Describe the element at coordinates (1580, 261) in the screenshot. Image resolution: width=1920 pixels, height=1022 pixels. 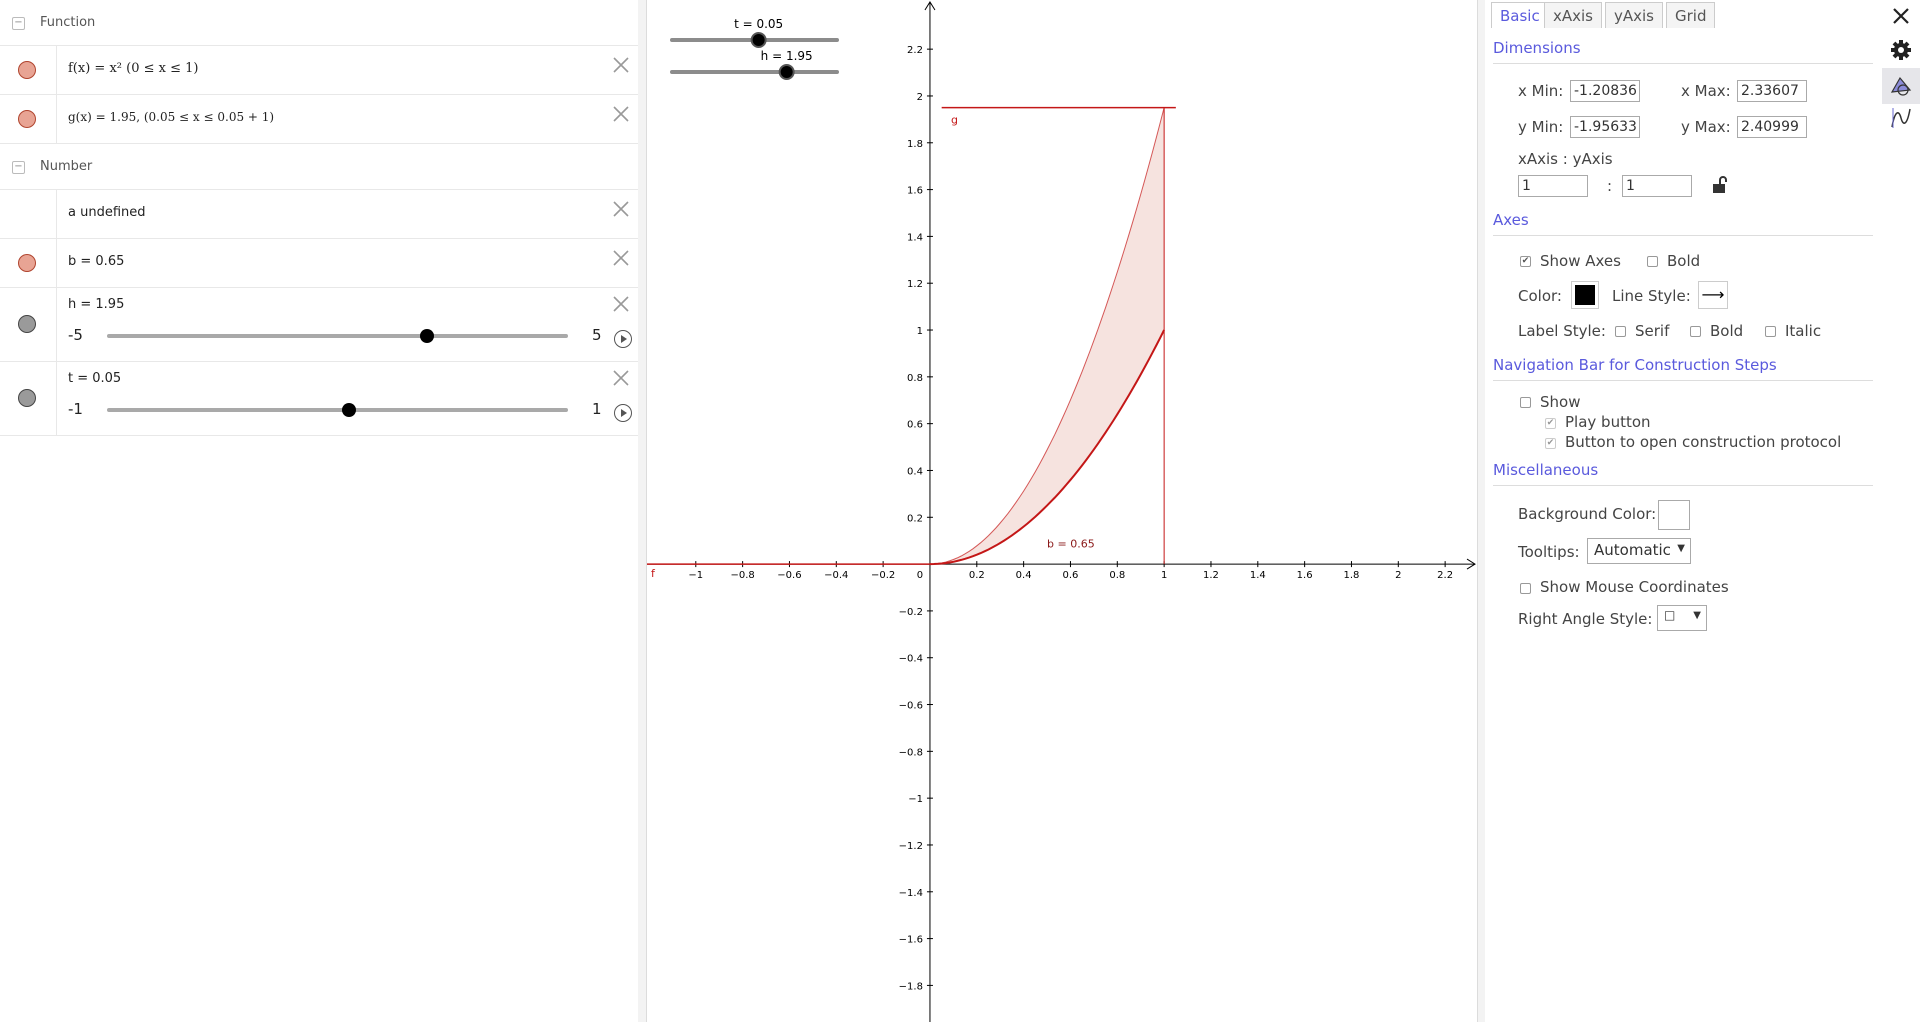
I see `show-axes-label: Show Axes` at that location.